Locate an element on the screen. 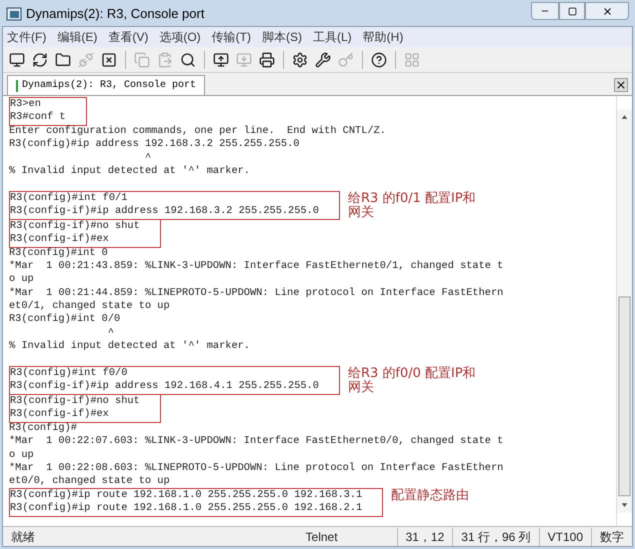 This screenshot has height=549, width=635. menu-item: 工具(L) is located at coordinates (332, 37).